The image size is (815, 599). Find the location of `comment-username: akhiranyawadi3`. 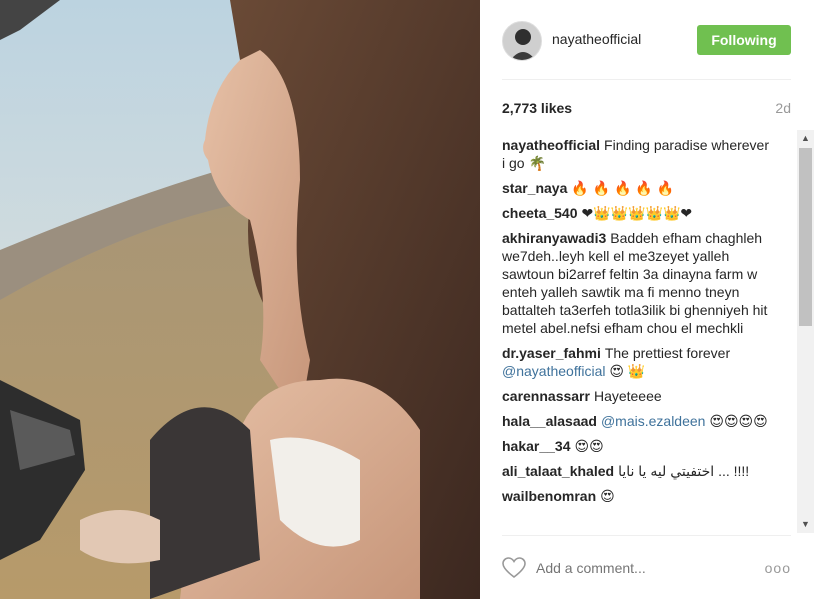

comment-username: akhiranyawadi3 is located at coordinates (554, 238).